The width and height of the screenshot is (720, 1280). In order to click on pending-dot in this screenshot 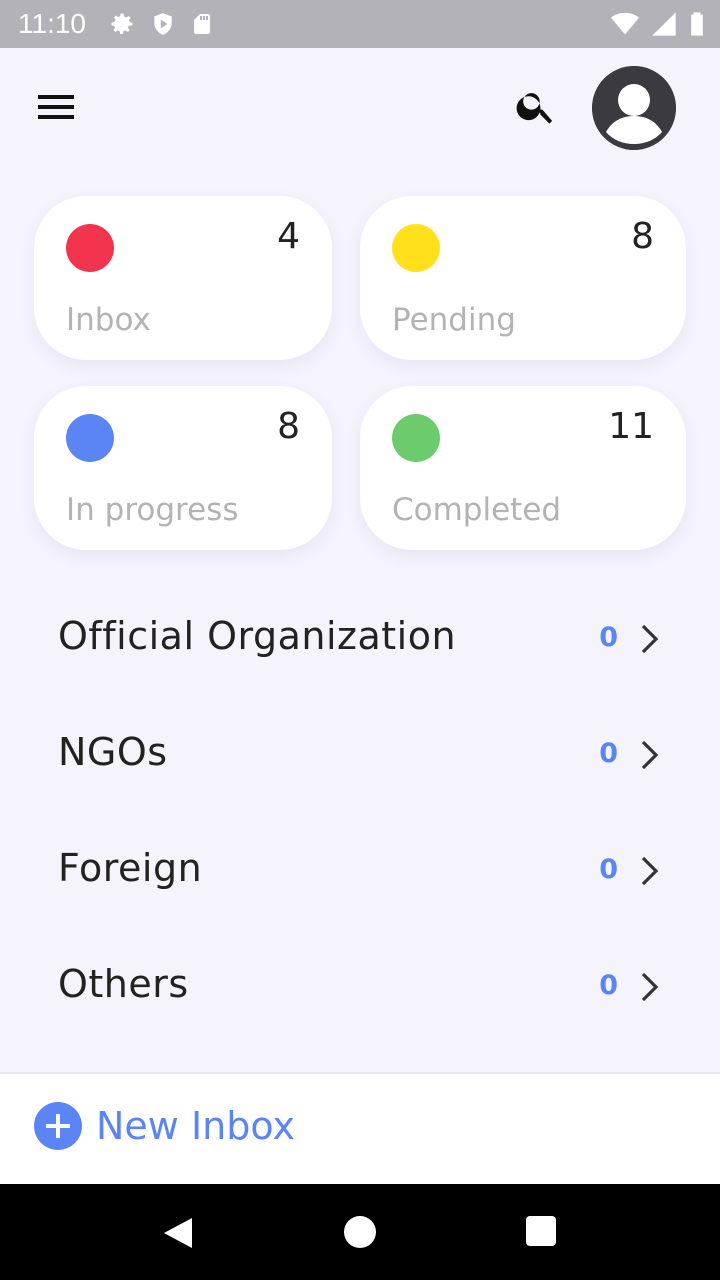, I will do `click(416, 248)`.